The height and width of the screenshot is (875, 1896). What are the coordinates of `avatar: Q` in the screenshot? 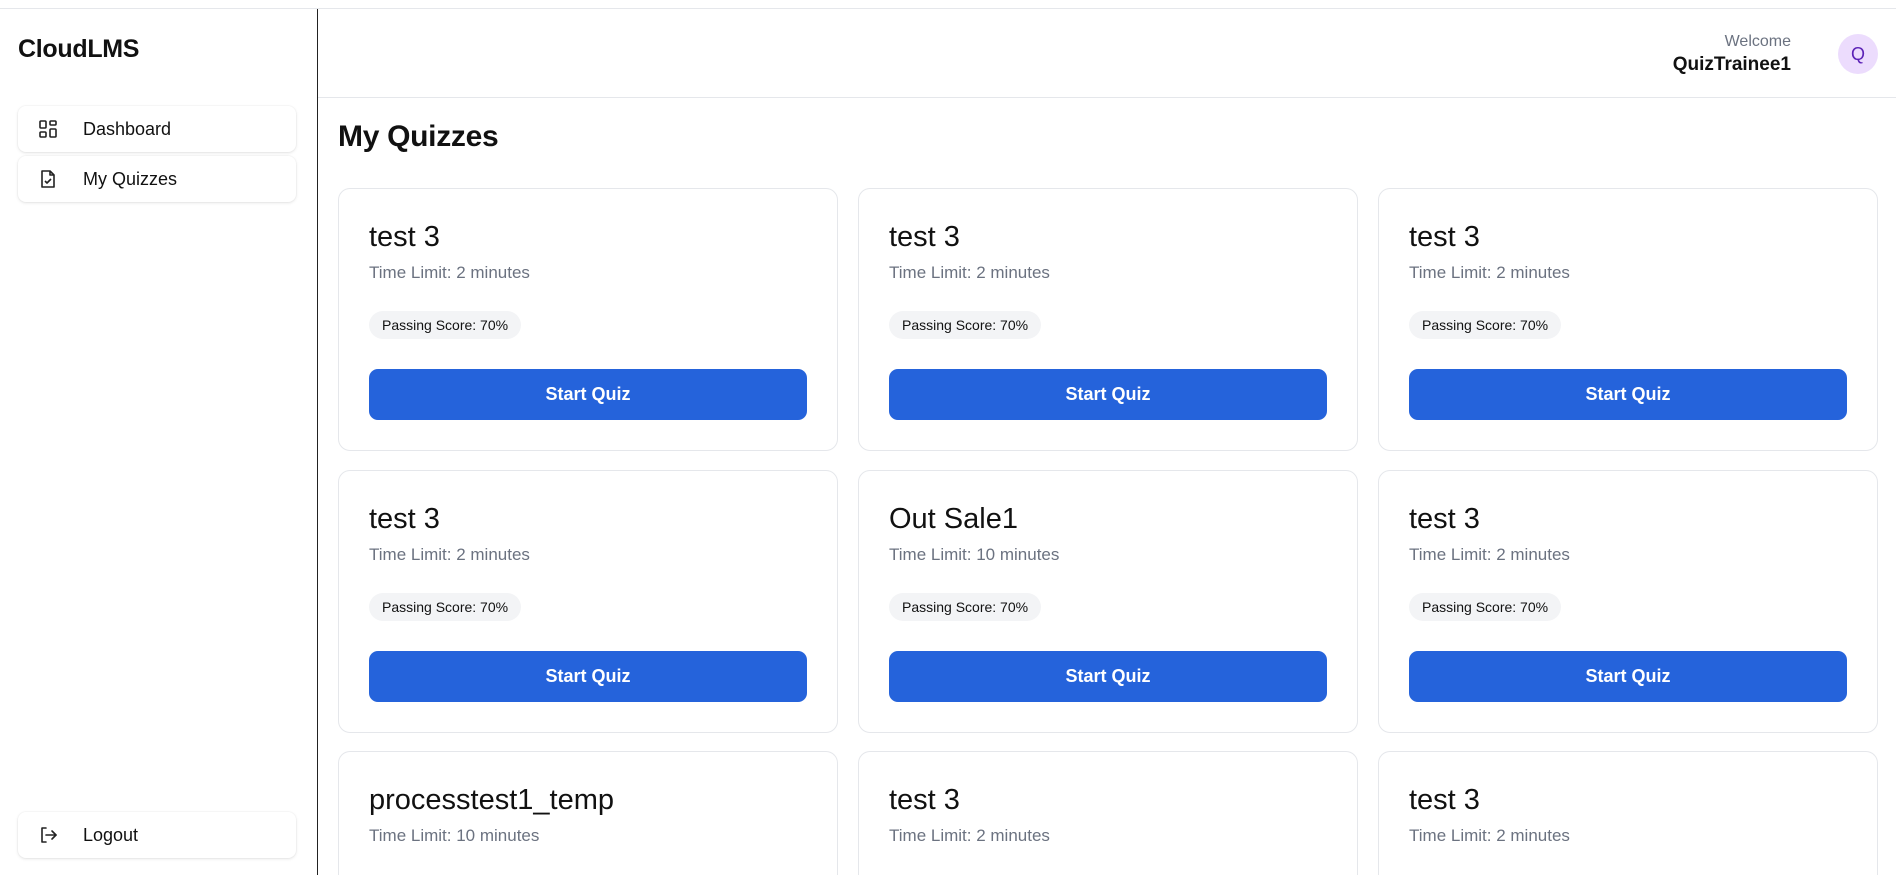 It's located at (1858, 54).